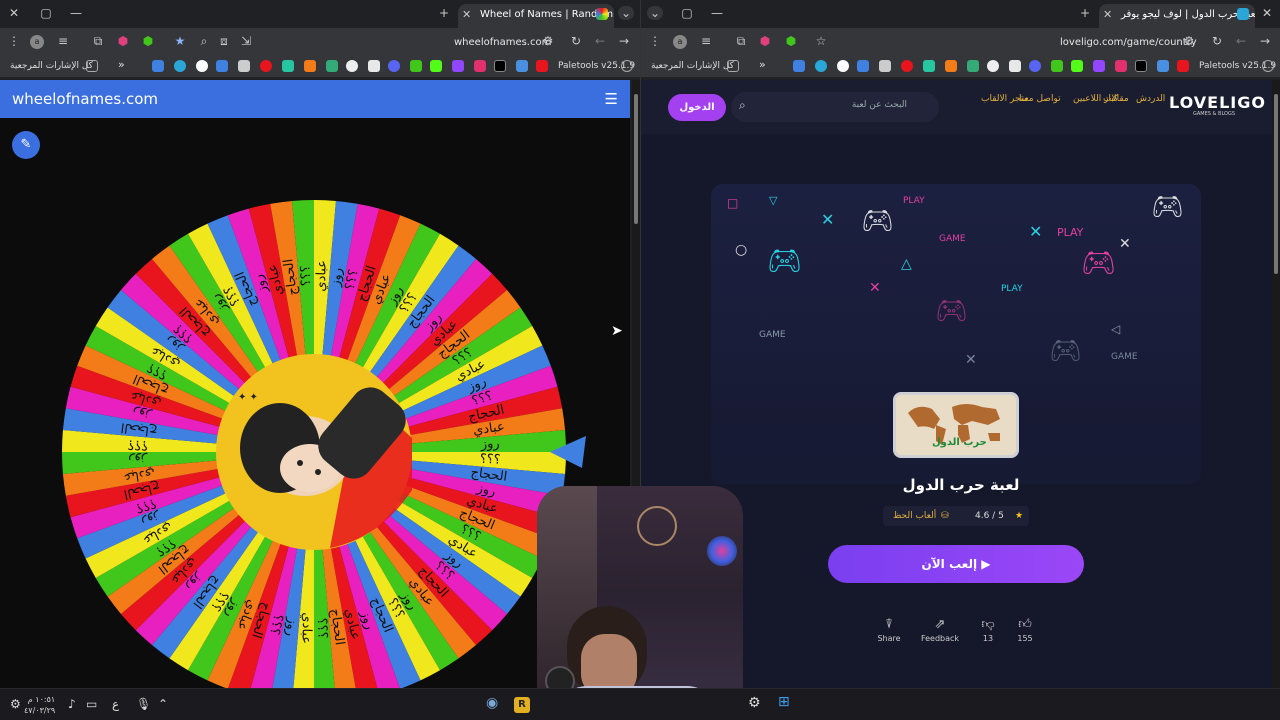 Image resolution: width=1280 pixels, height=720 pixels. What do you see at coordinates (1040, 99) in the screenshot?
I see `nav-link-contact: تواصل معنا` at bounding box center [1040, 99].